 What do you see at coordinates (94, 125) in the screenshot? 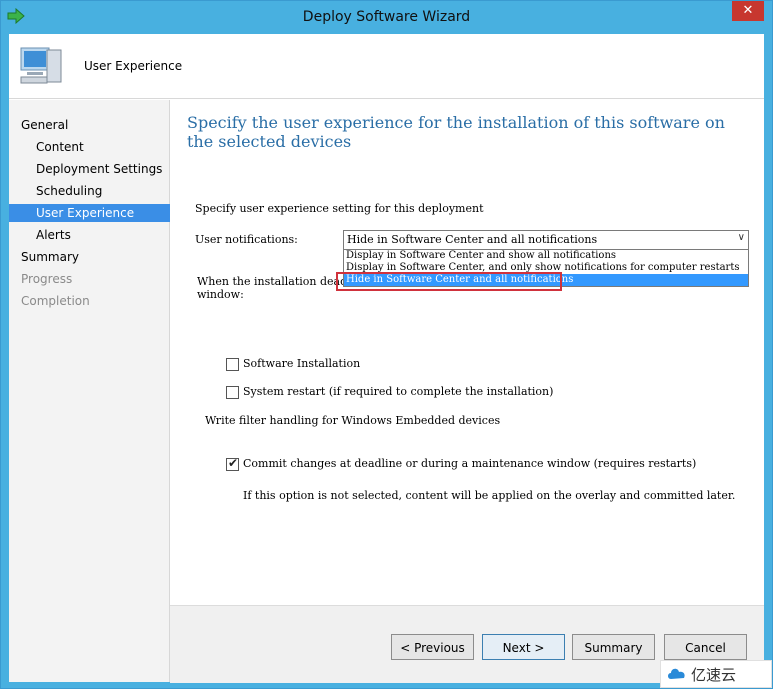
I see `nav-item-general: General` at bounding box center [94, 125].